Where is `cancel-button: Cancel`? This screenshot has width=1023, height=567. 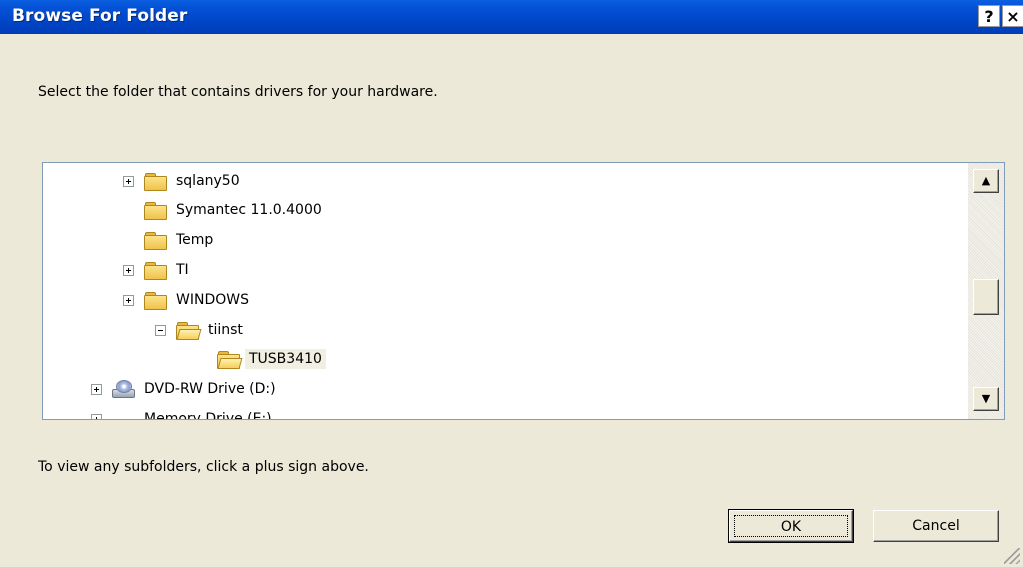 cancel-button: Cancel is located at coordinates (936, 526).